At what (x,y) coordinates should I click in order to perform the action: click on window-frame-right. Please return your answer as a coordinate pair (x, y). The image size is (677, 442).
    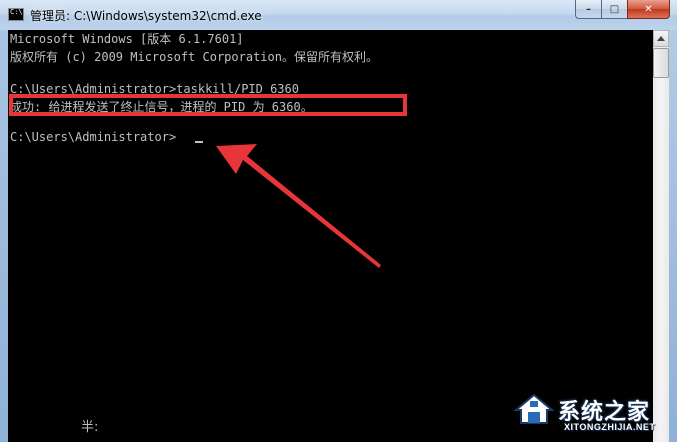
    Looking at the image, I should click on (673, 236).